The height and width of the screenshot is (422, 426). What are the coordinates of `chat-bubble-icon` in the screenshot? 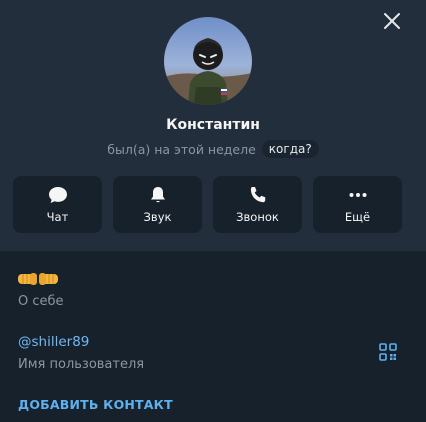 It's located at (57, 195).